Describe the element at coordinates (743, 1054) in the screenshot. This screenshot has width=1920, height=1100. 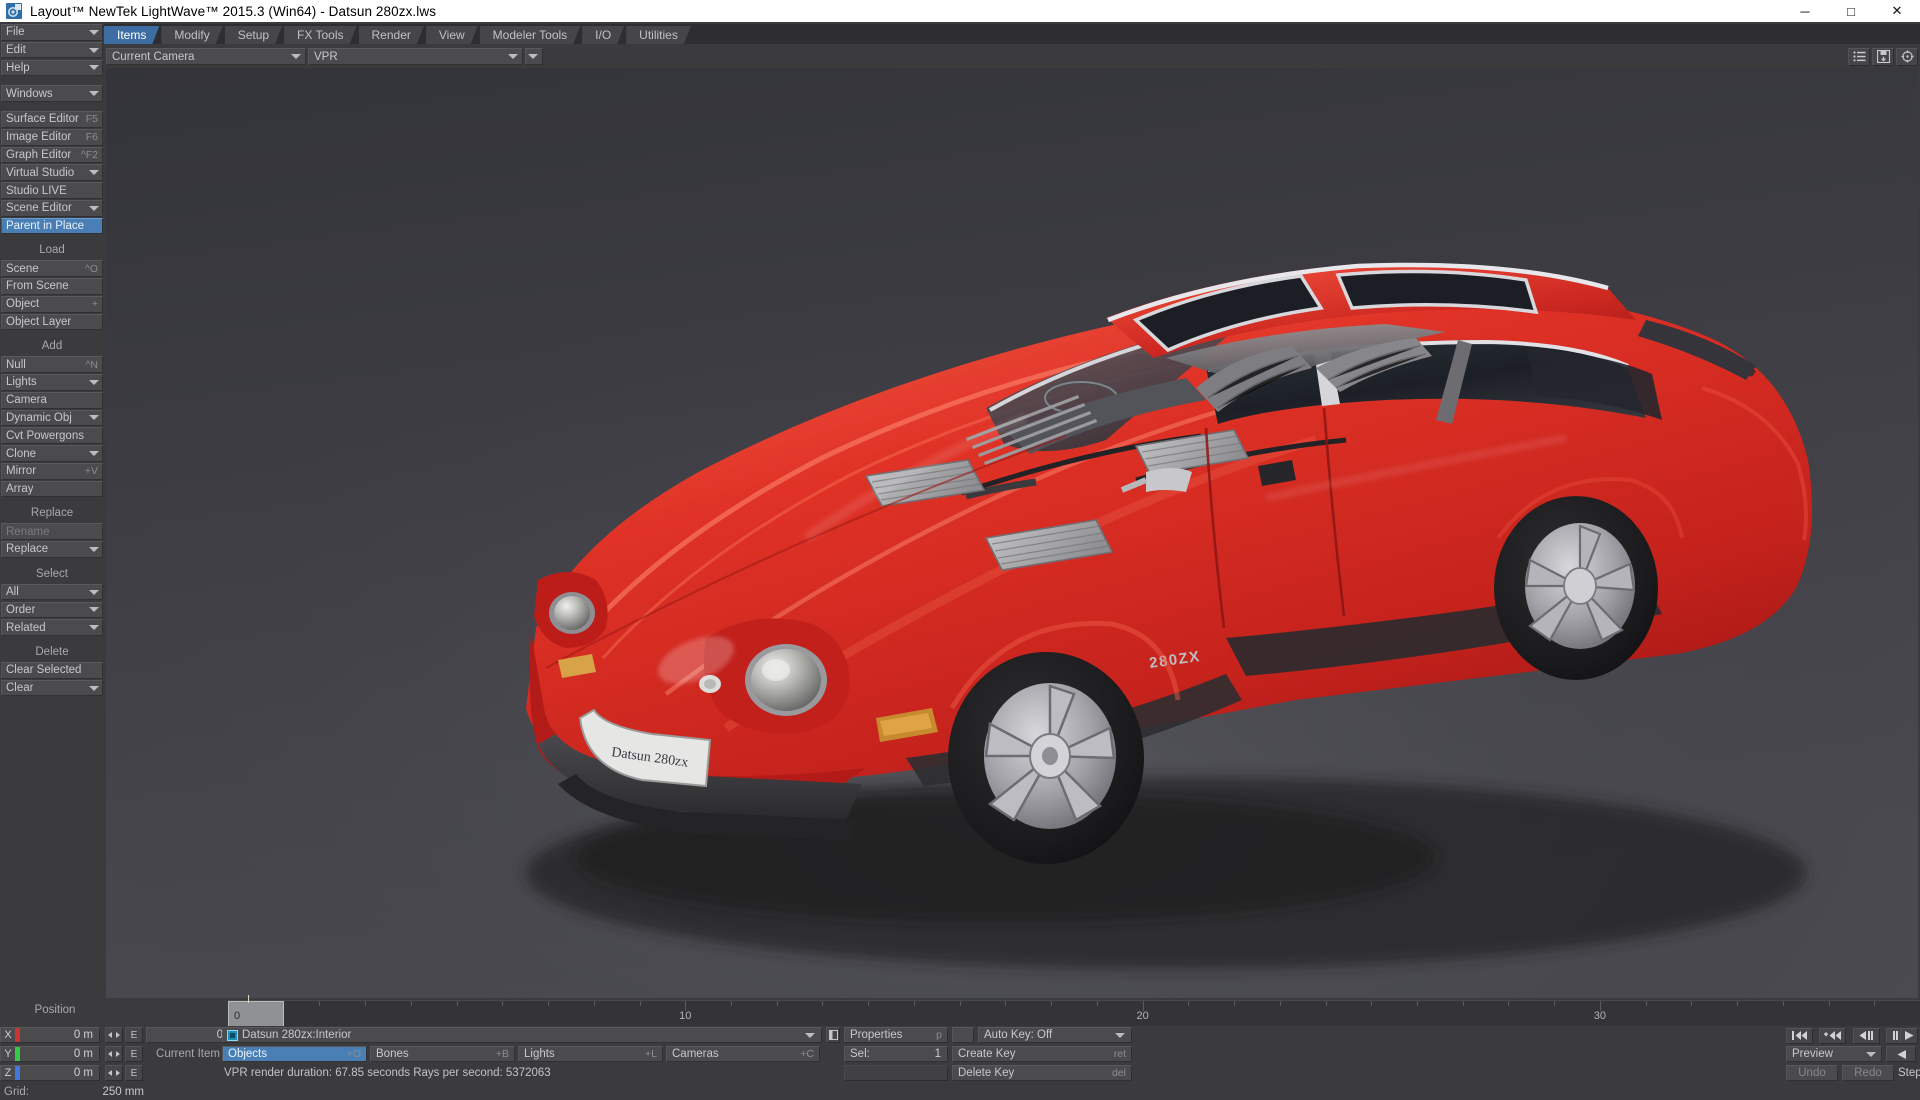
I see `mode-button-cameras: Cameras +C` at that location.